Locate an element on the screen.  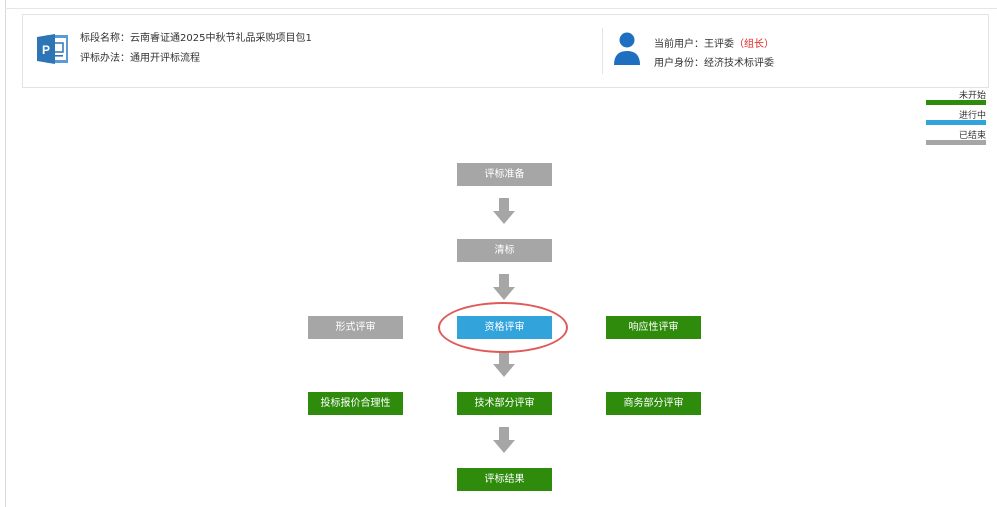
user-avatar-icon is located at coordinates (627, 48).